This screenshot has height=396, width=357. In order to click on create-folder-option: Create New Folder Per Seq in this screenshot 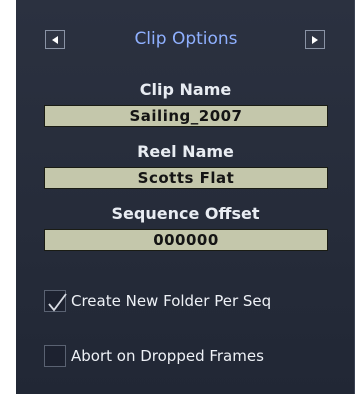, I will do `click(157, 301)`.